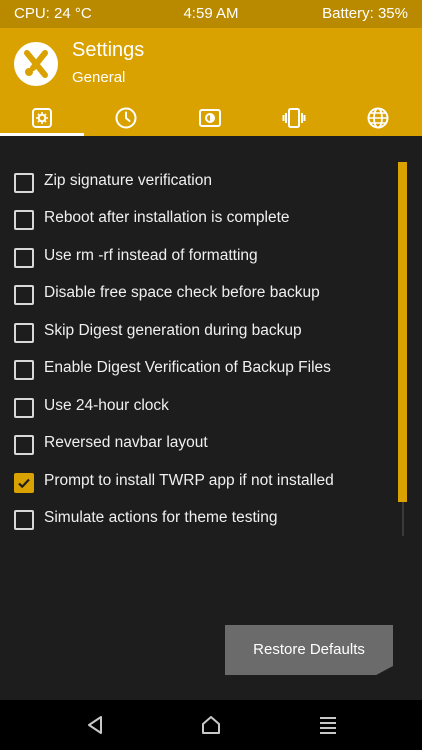  Describe the element at coordinates (173, 330) in the screenshot. I see `option-label: Skip Digest generation during backup` at that location.